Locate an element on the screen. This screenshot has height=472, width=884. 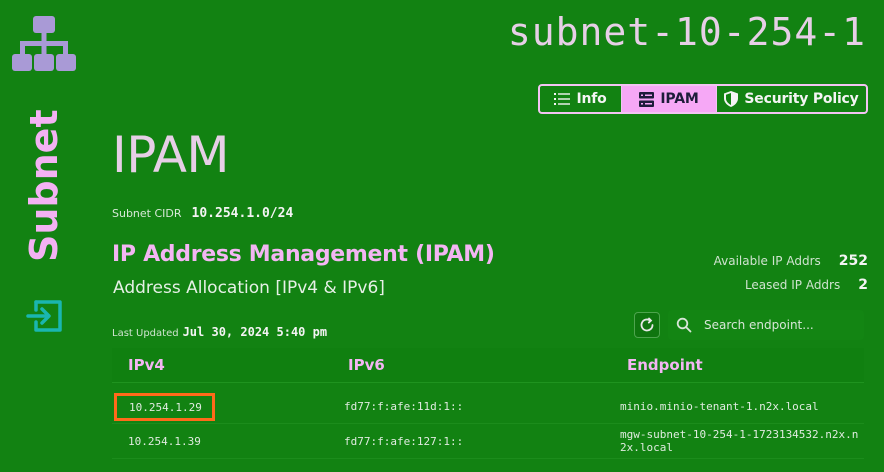
available-ip-stat: Available IP Addrs 252 is located at coordinates (791, 261).